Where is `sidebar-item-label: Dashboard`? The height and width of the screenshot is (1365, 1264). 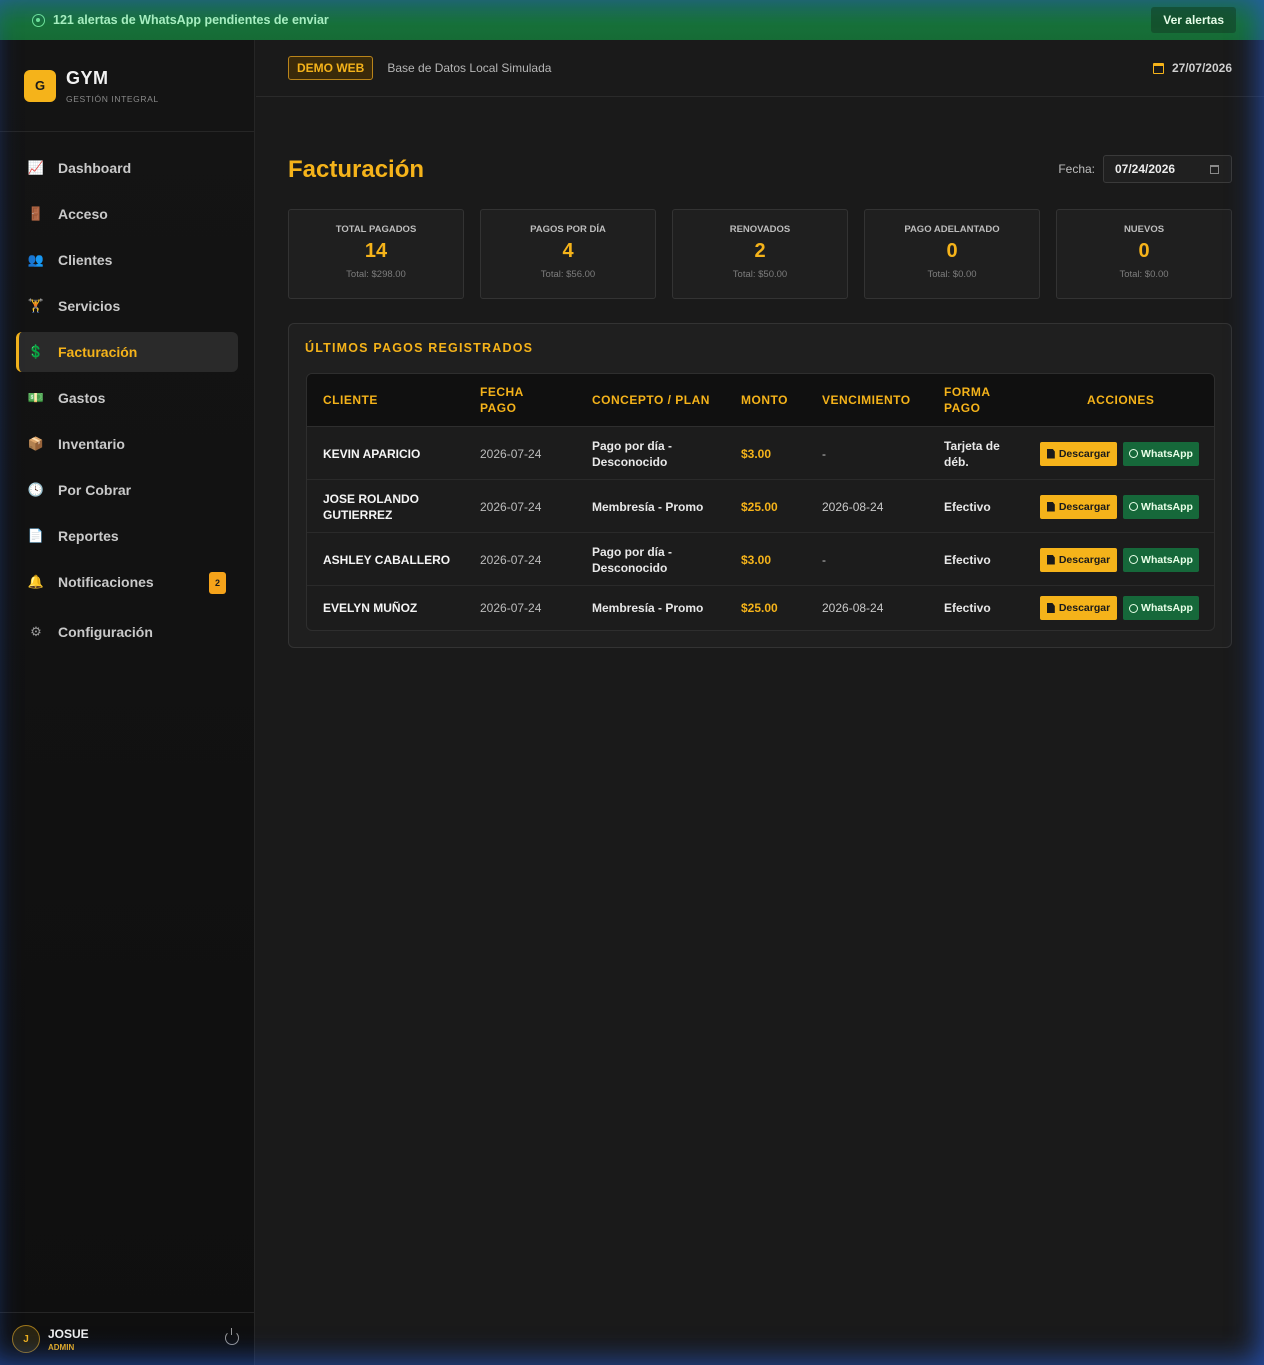
sidebar-item-label: Dashboard is located at coordinates (95, 168).